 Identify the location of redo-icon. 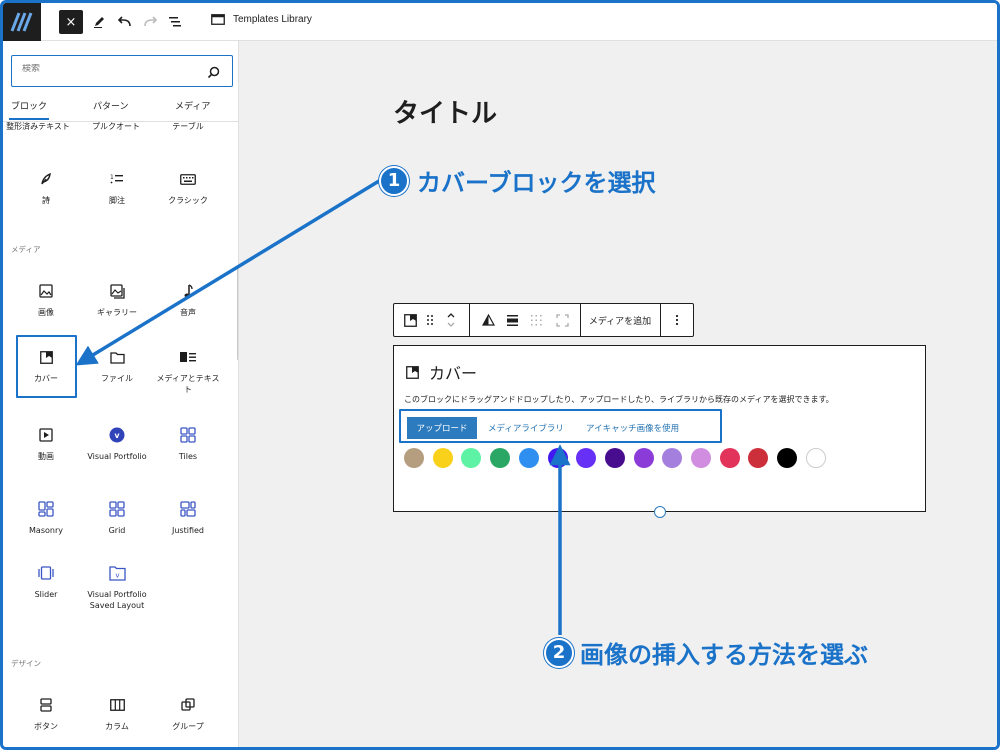
(150, 22).